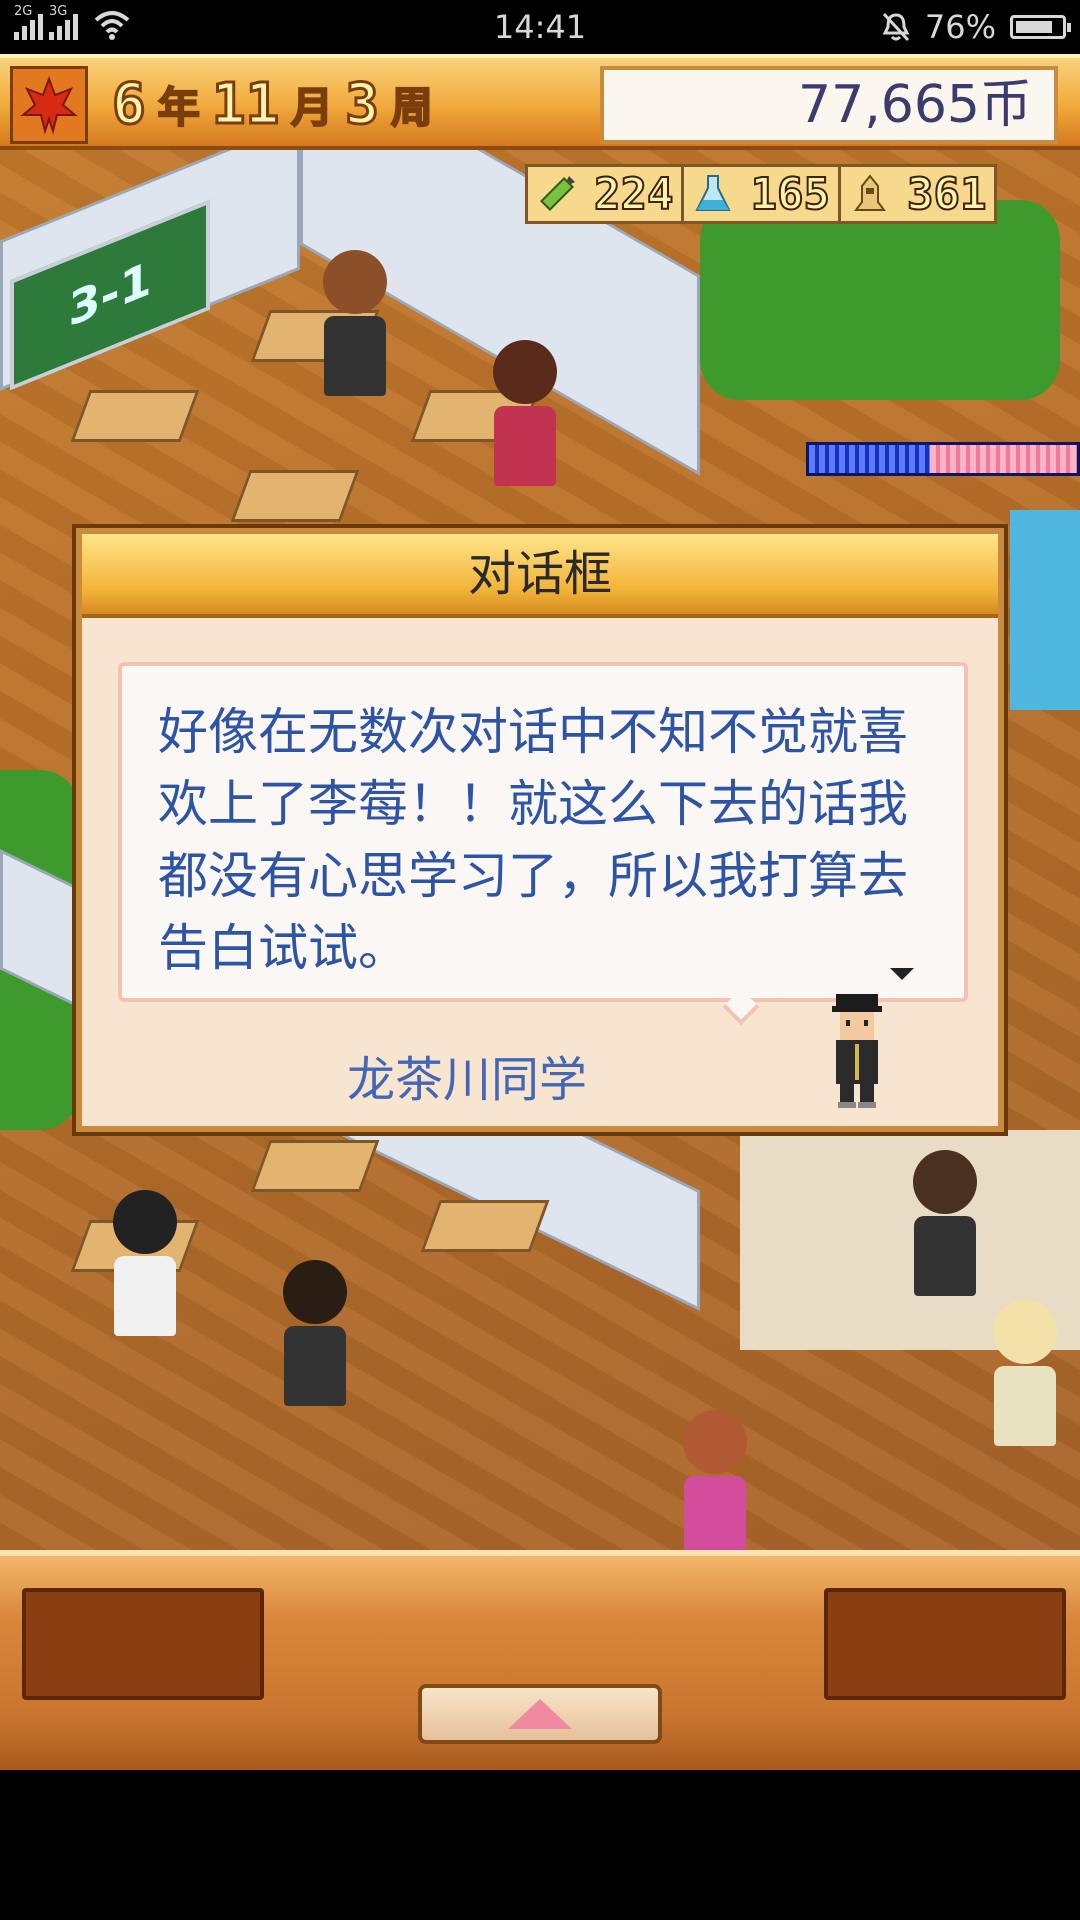  Describe the element at coordinates (829, 105) in the screenshot. I see `money-display: 77,665币` at that location.